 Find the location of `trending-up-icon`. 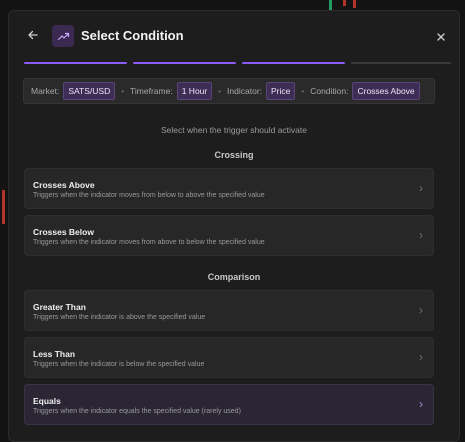

trending-up-icon is located at coordinates (63, 36).